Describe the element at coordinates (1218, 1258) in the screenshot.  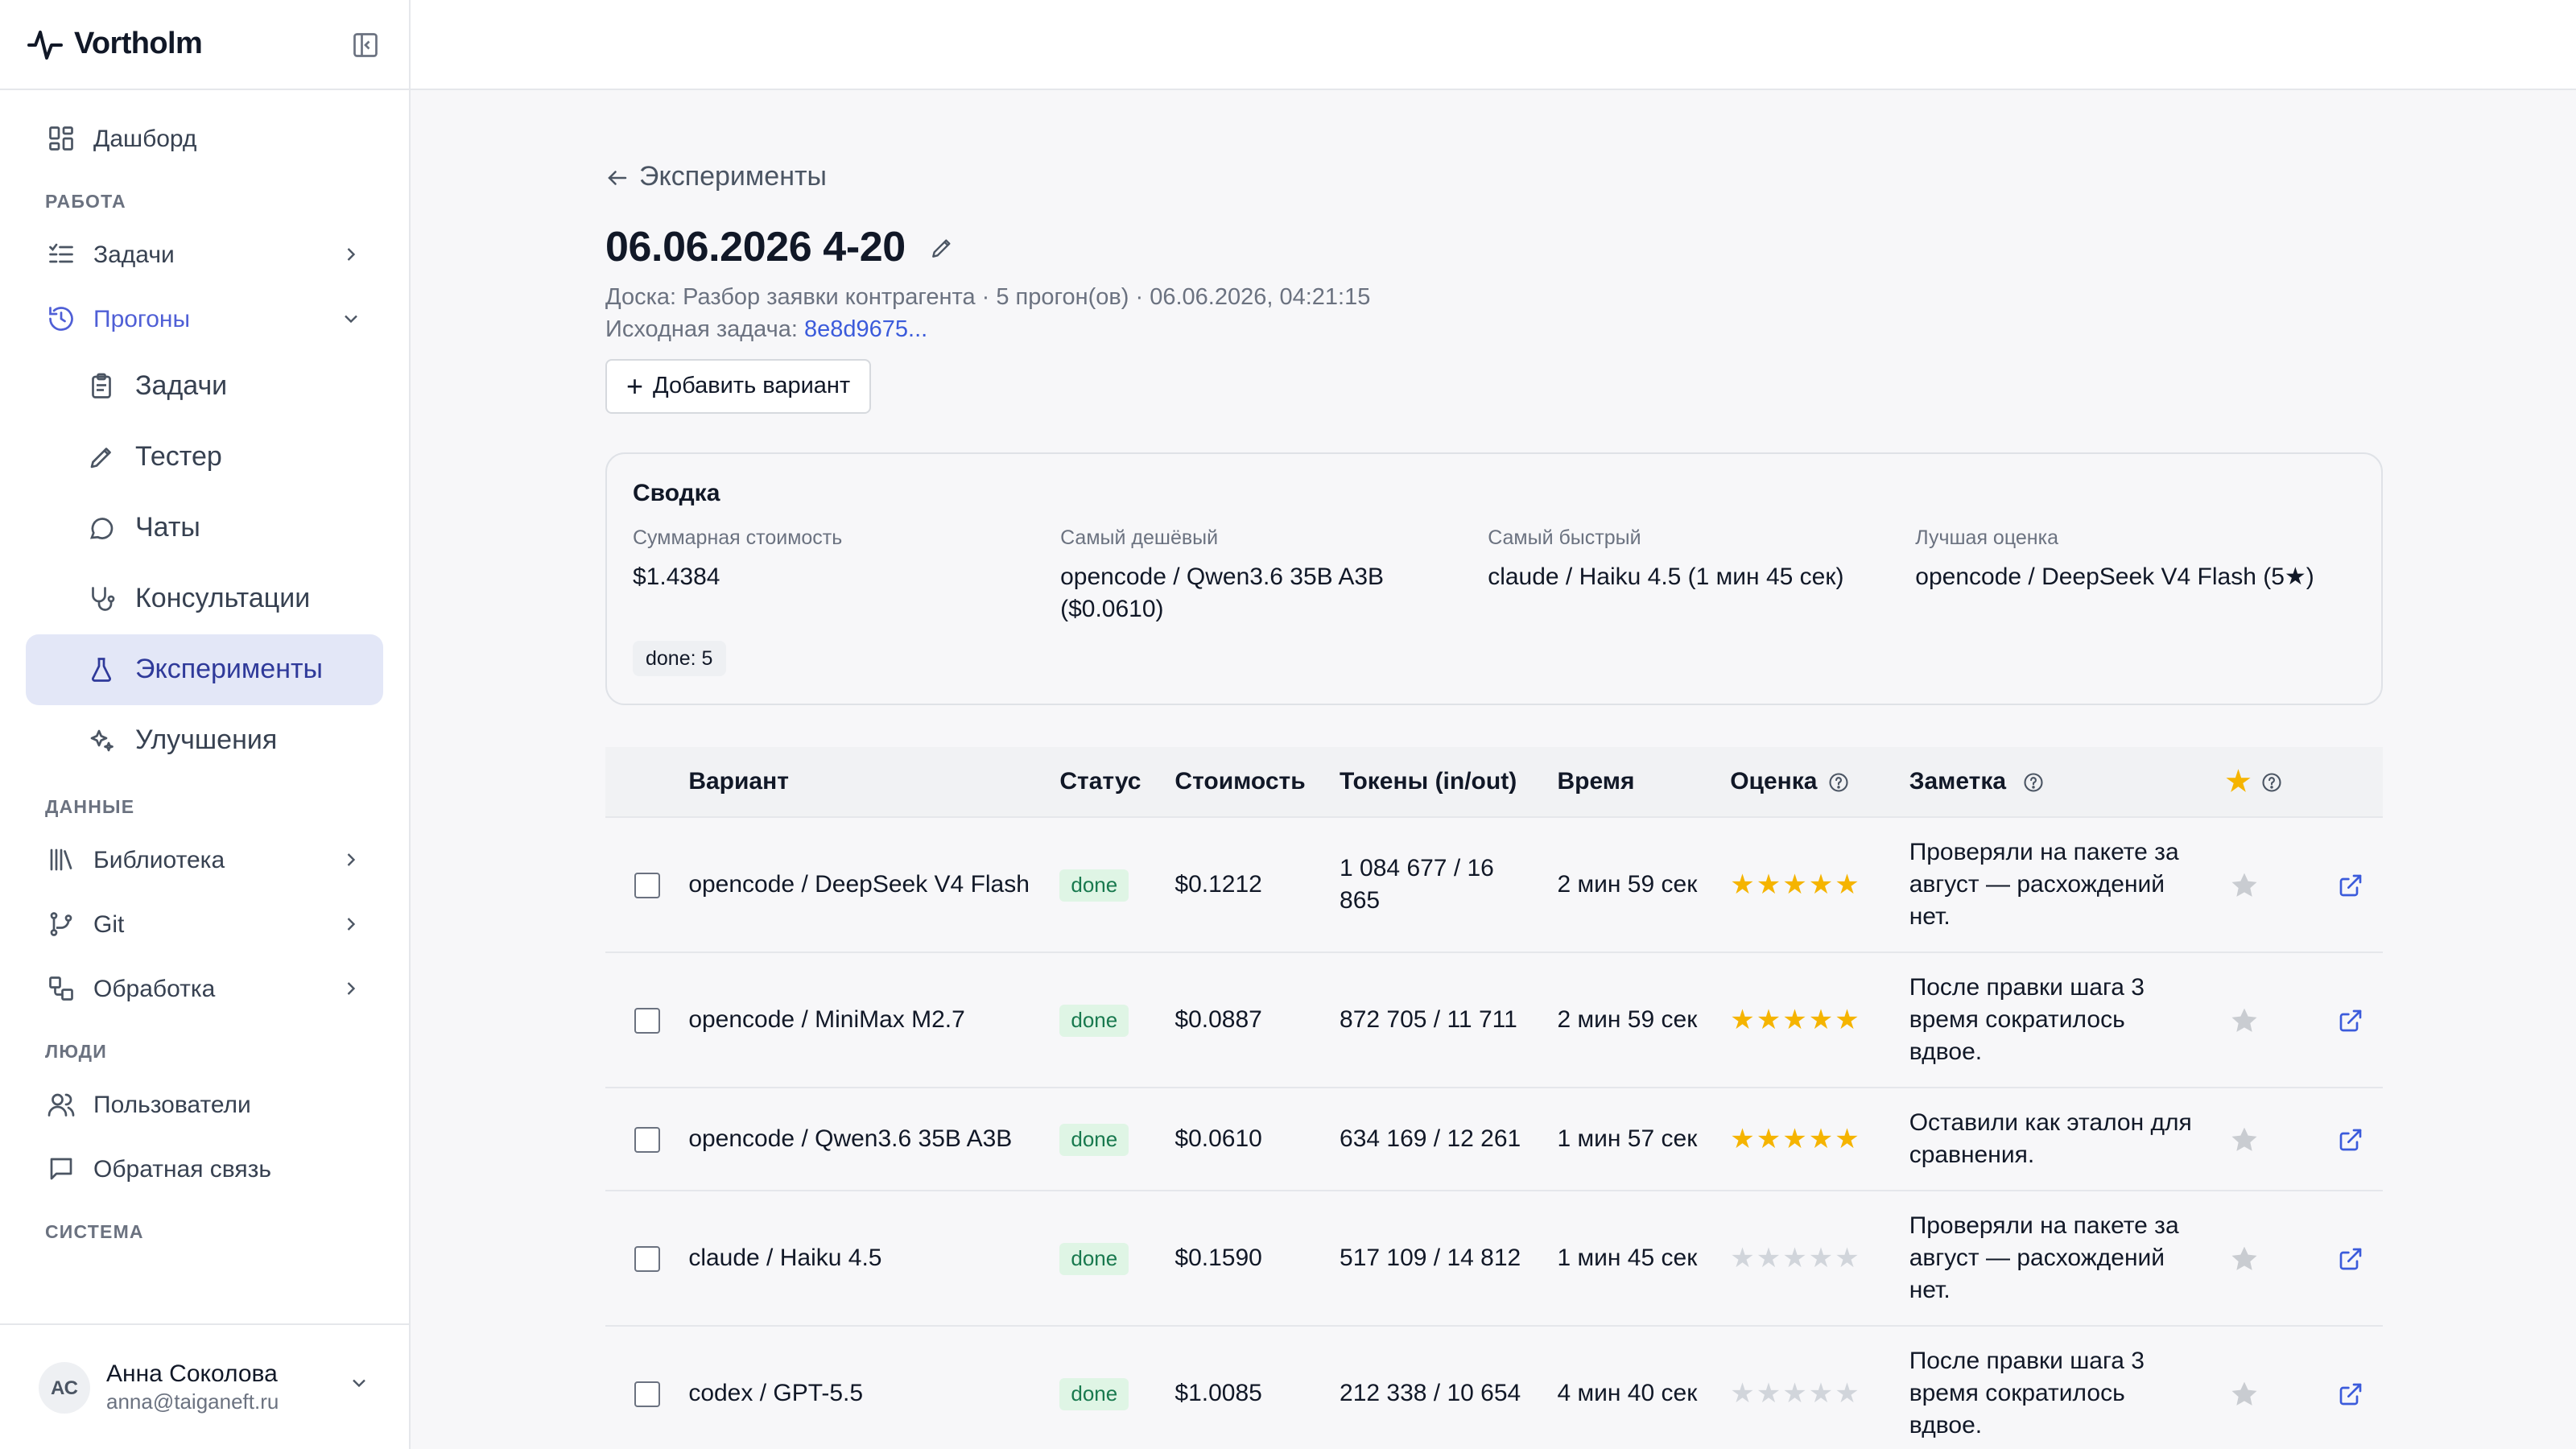
I see `cost-value: $0.1590` at that location.